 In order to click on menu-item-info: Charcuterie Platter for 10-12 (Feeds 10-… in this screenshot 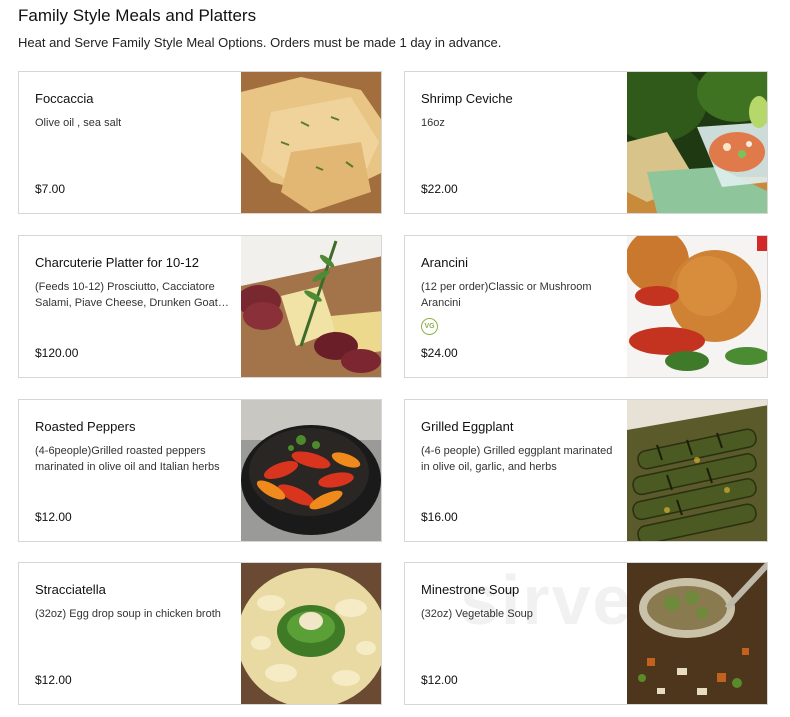, I will do `click(130, 306)`.